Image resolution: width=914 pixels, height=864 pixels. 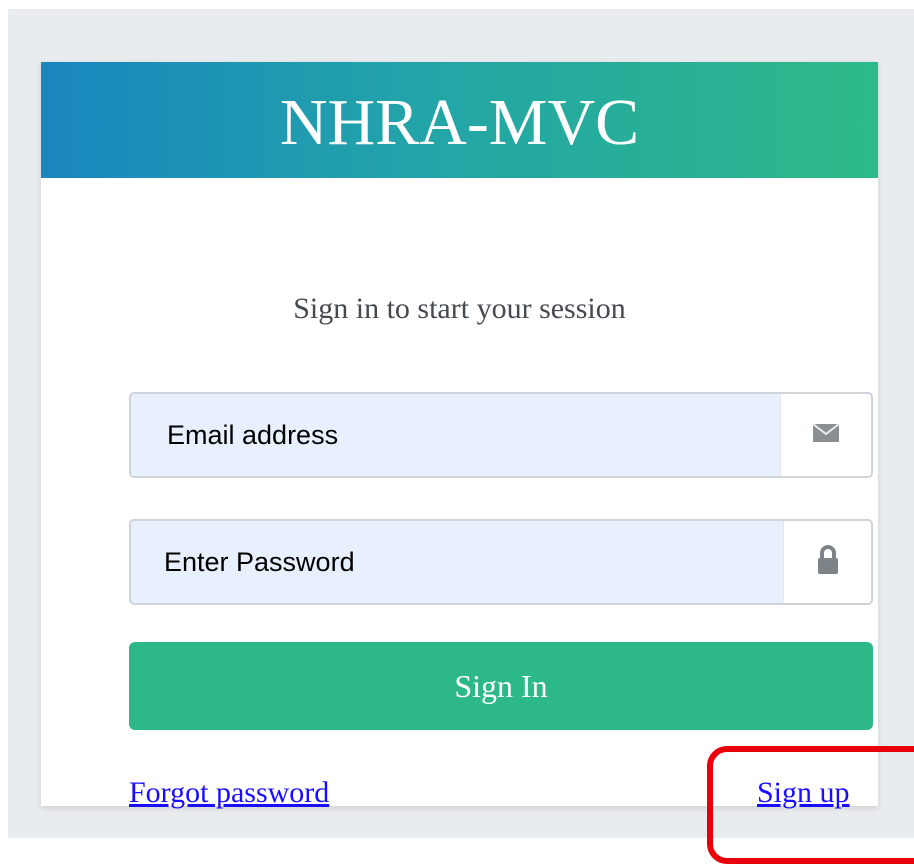 What do you see at coordinates (229, 793) in the screenshot?
I see `forgot-password-link: Forgot password` at bounding box center [229, 793].